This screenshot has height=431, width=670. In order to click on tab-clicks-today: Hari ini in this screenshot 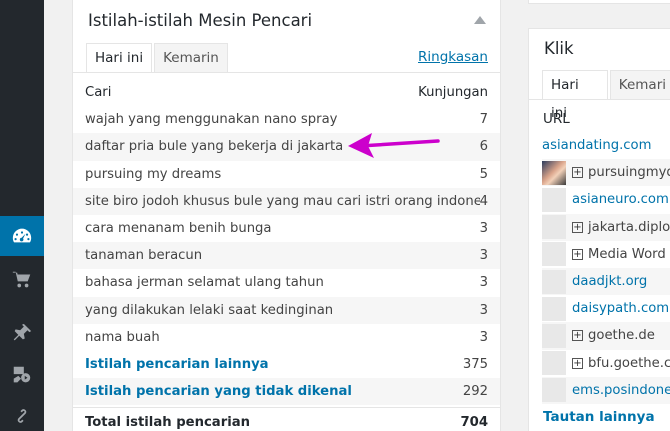, I will do `click(575, 95)`.